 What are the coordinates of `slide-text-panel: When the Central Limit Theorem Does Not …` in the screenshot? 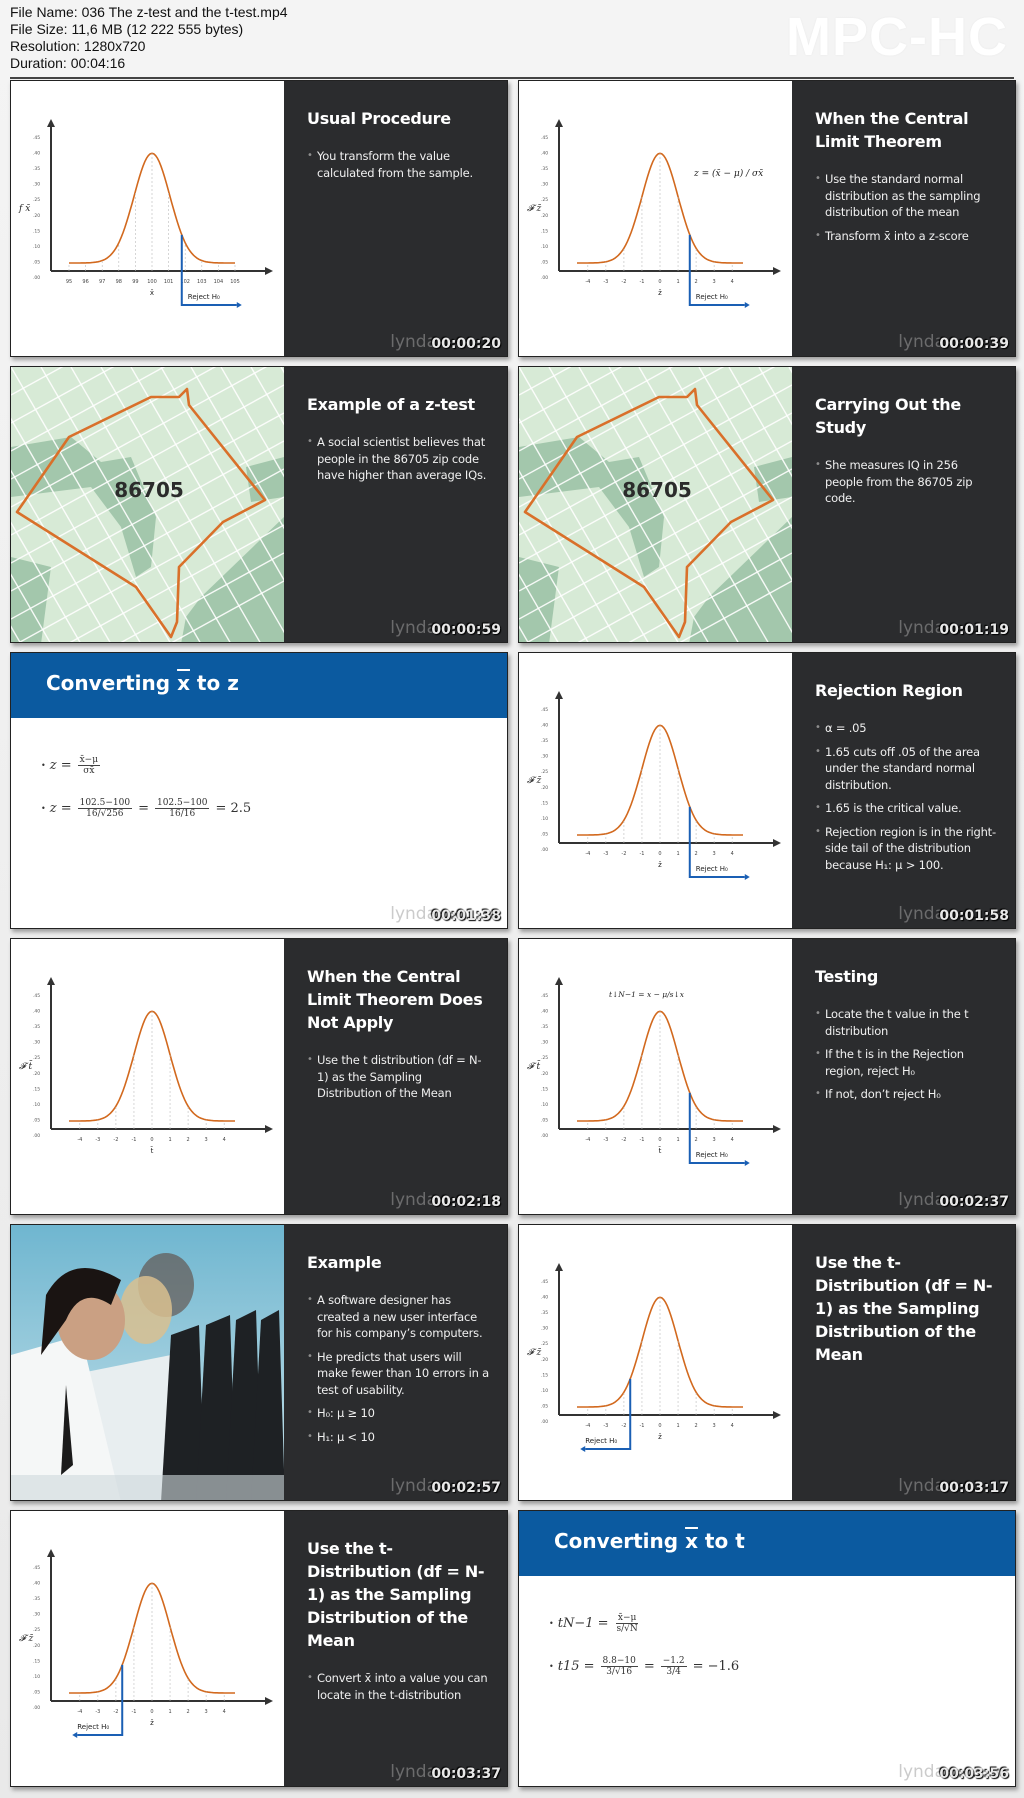 It's located at (395, 1076).